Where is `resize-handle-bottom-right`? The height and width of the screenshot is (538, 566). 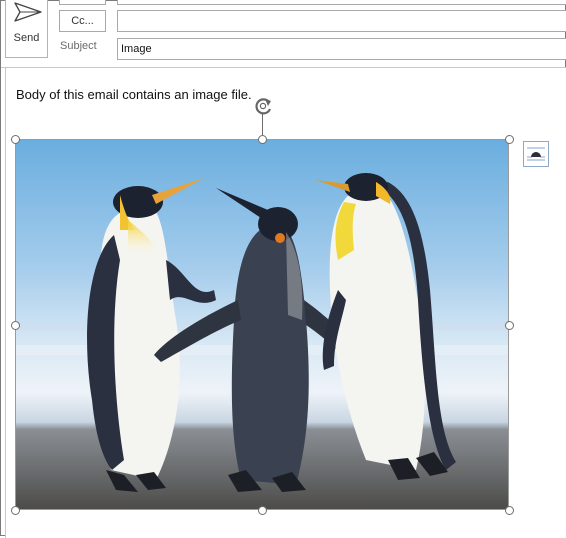 resize-handle-bottom-right is located at coordinates (509, 510).